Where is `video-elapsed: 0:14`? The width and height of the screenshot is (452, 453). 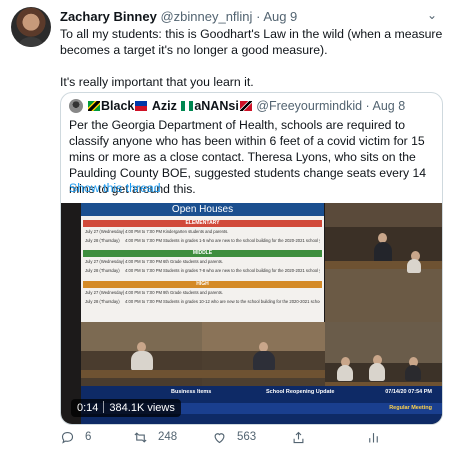 video-elapsed: 0:14 is located at coordinates (88, 408).